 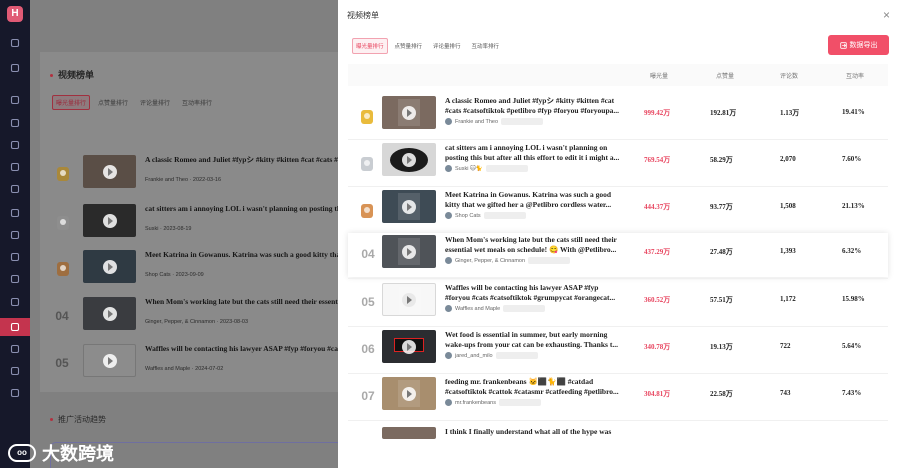 I want to click on video-meta: Shop Cats · 2023-09-09, so click(x=174, y=275).